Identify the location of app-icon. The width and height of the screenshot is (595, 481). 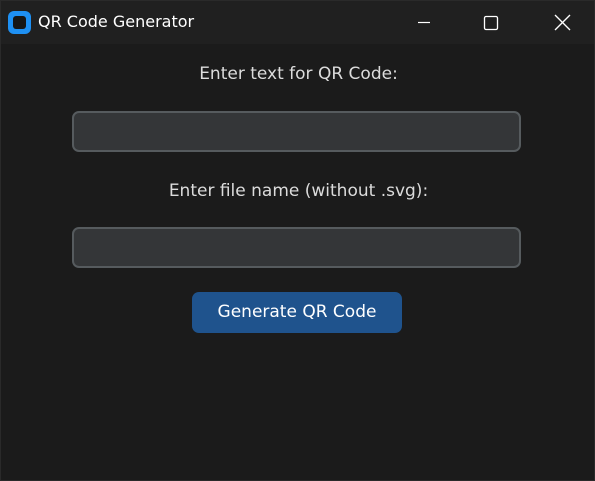
(19, 22).